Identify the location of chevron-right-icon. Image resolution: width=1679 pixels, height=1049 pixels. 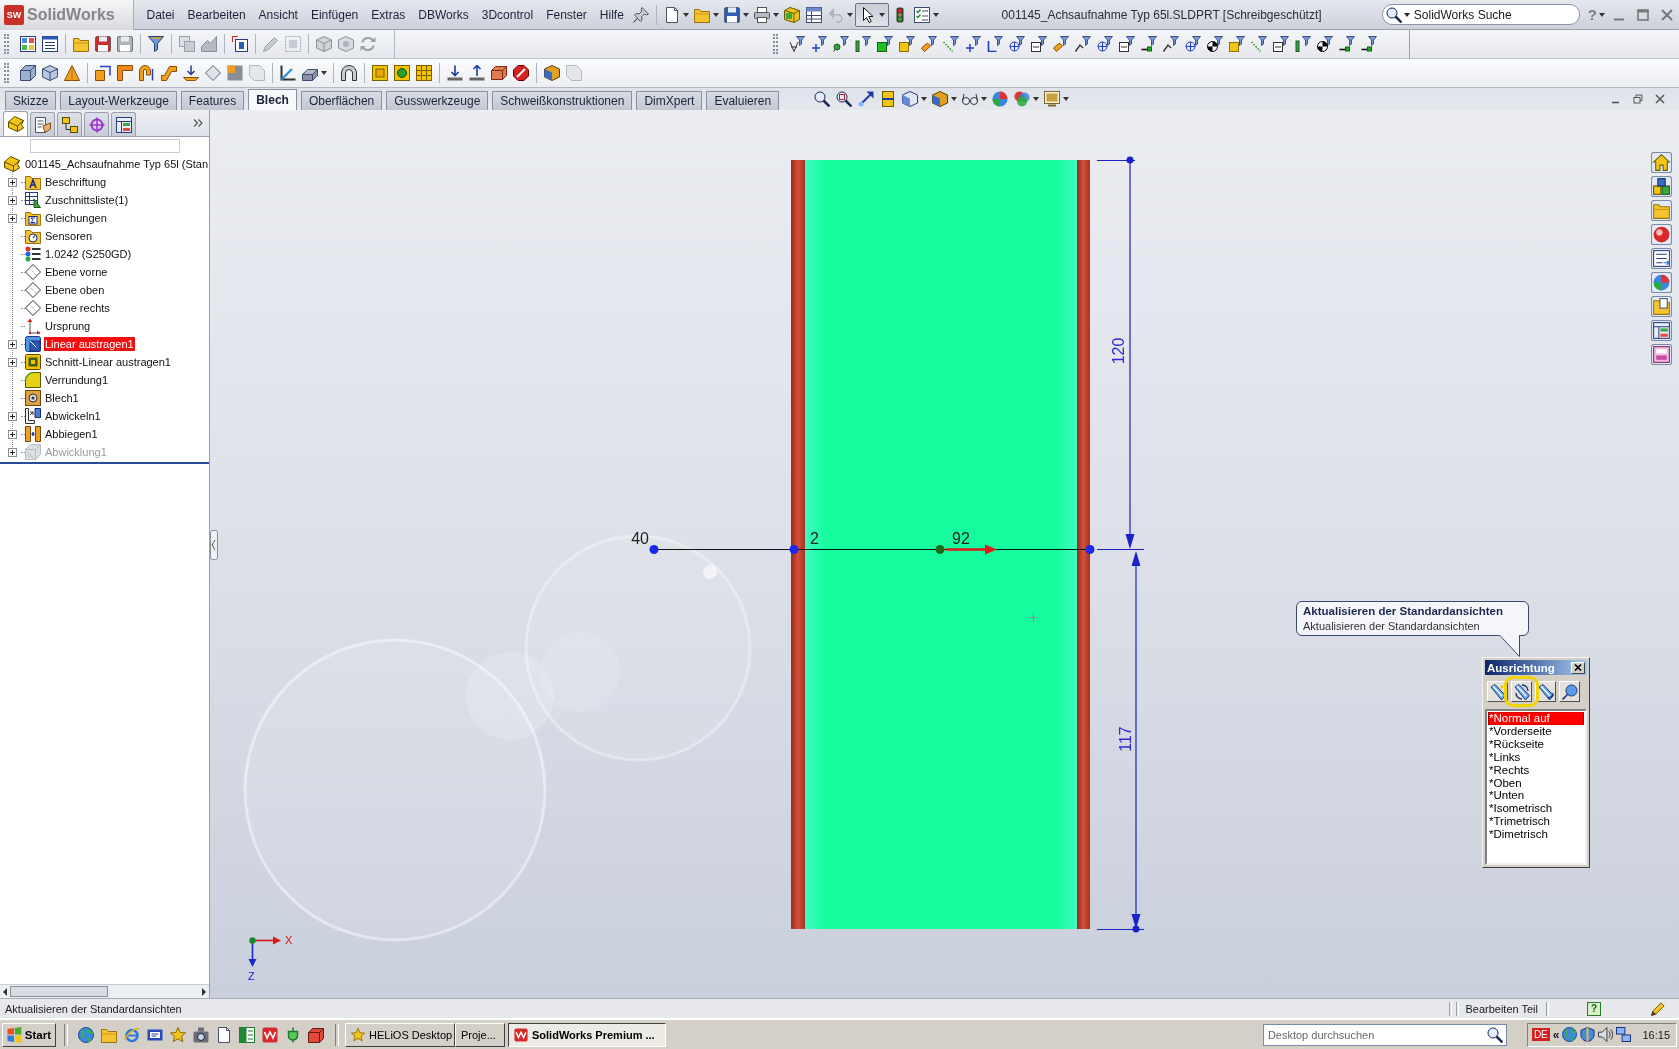
(198, 123).